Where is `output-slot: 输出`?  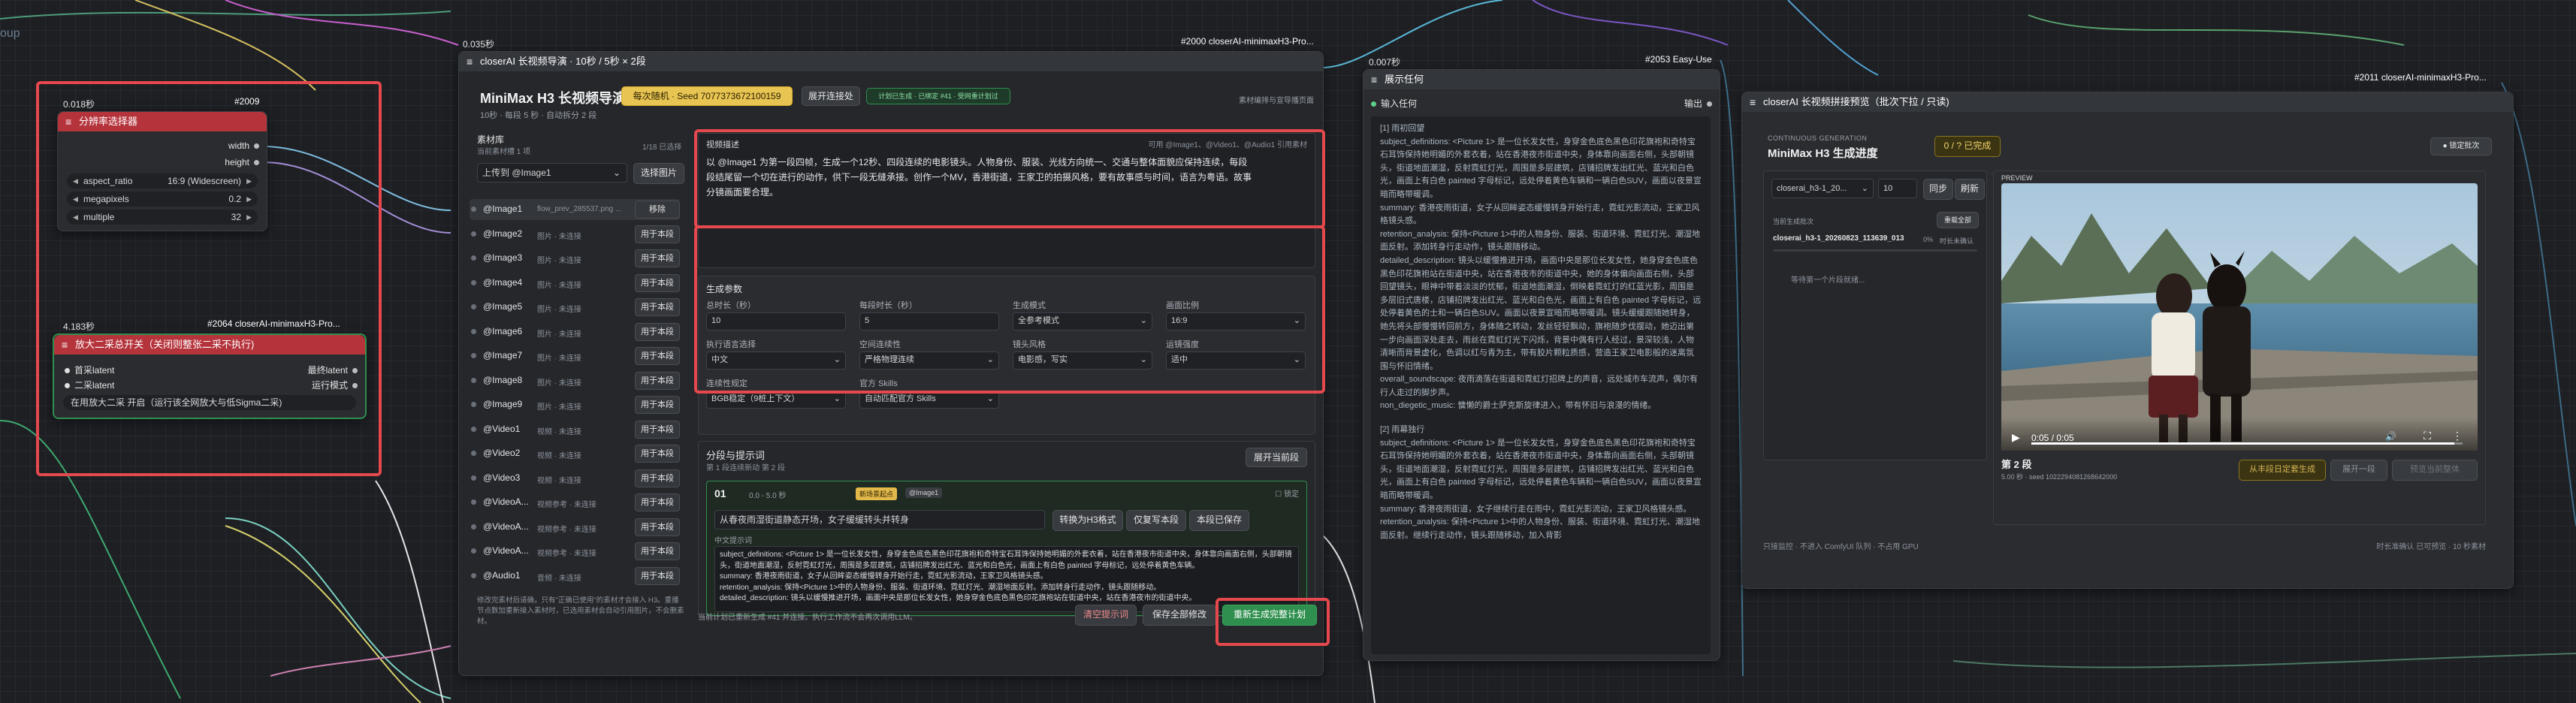
output-slot: 输出 is located at coordinates (1698, 103).